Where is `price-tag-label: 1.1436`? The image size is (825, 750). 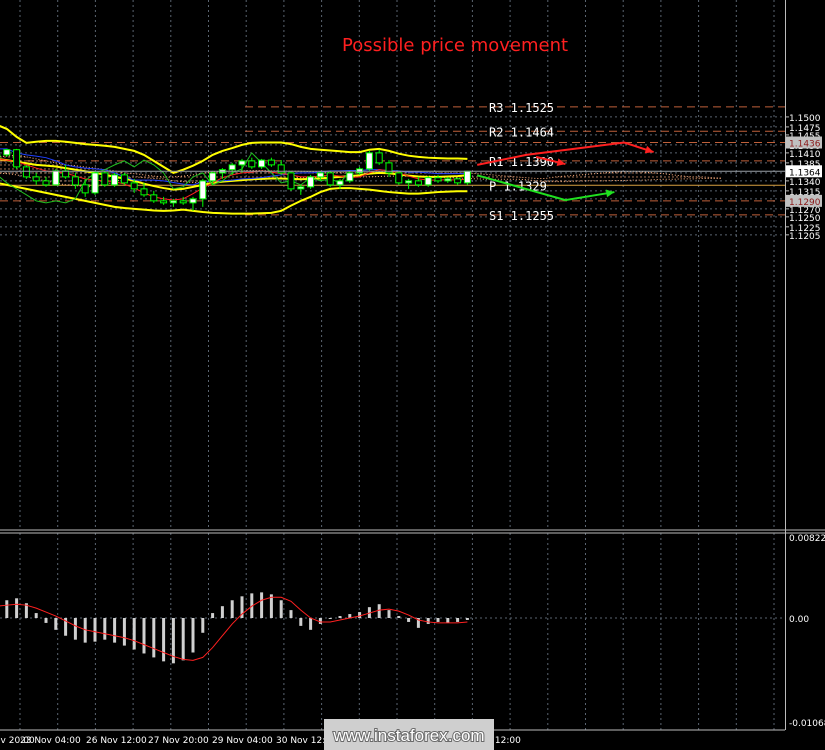 price-tag-label: 1.1436 is located at coordinates (805, 145).